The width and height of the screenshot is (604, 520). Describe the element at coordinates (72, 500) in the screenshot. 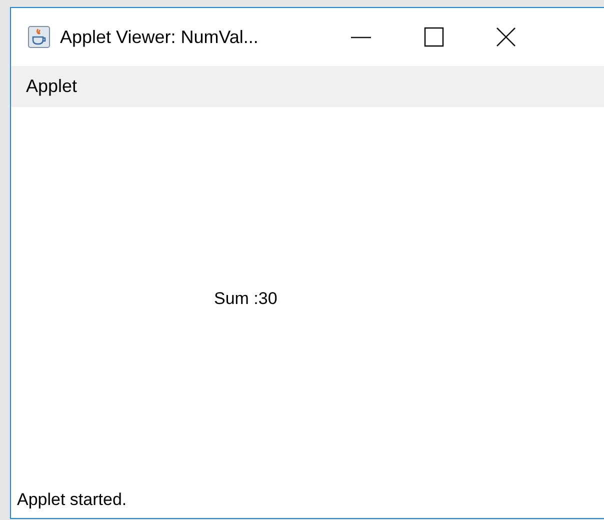

I see `status-text: Applet started.` at that location.